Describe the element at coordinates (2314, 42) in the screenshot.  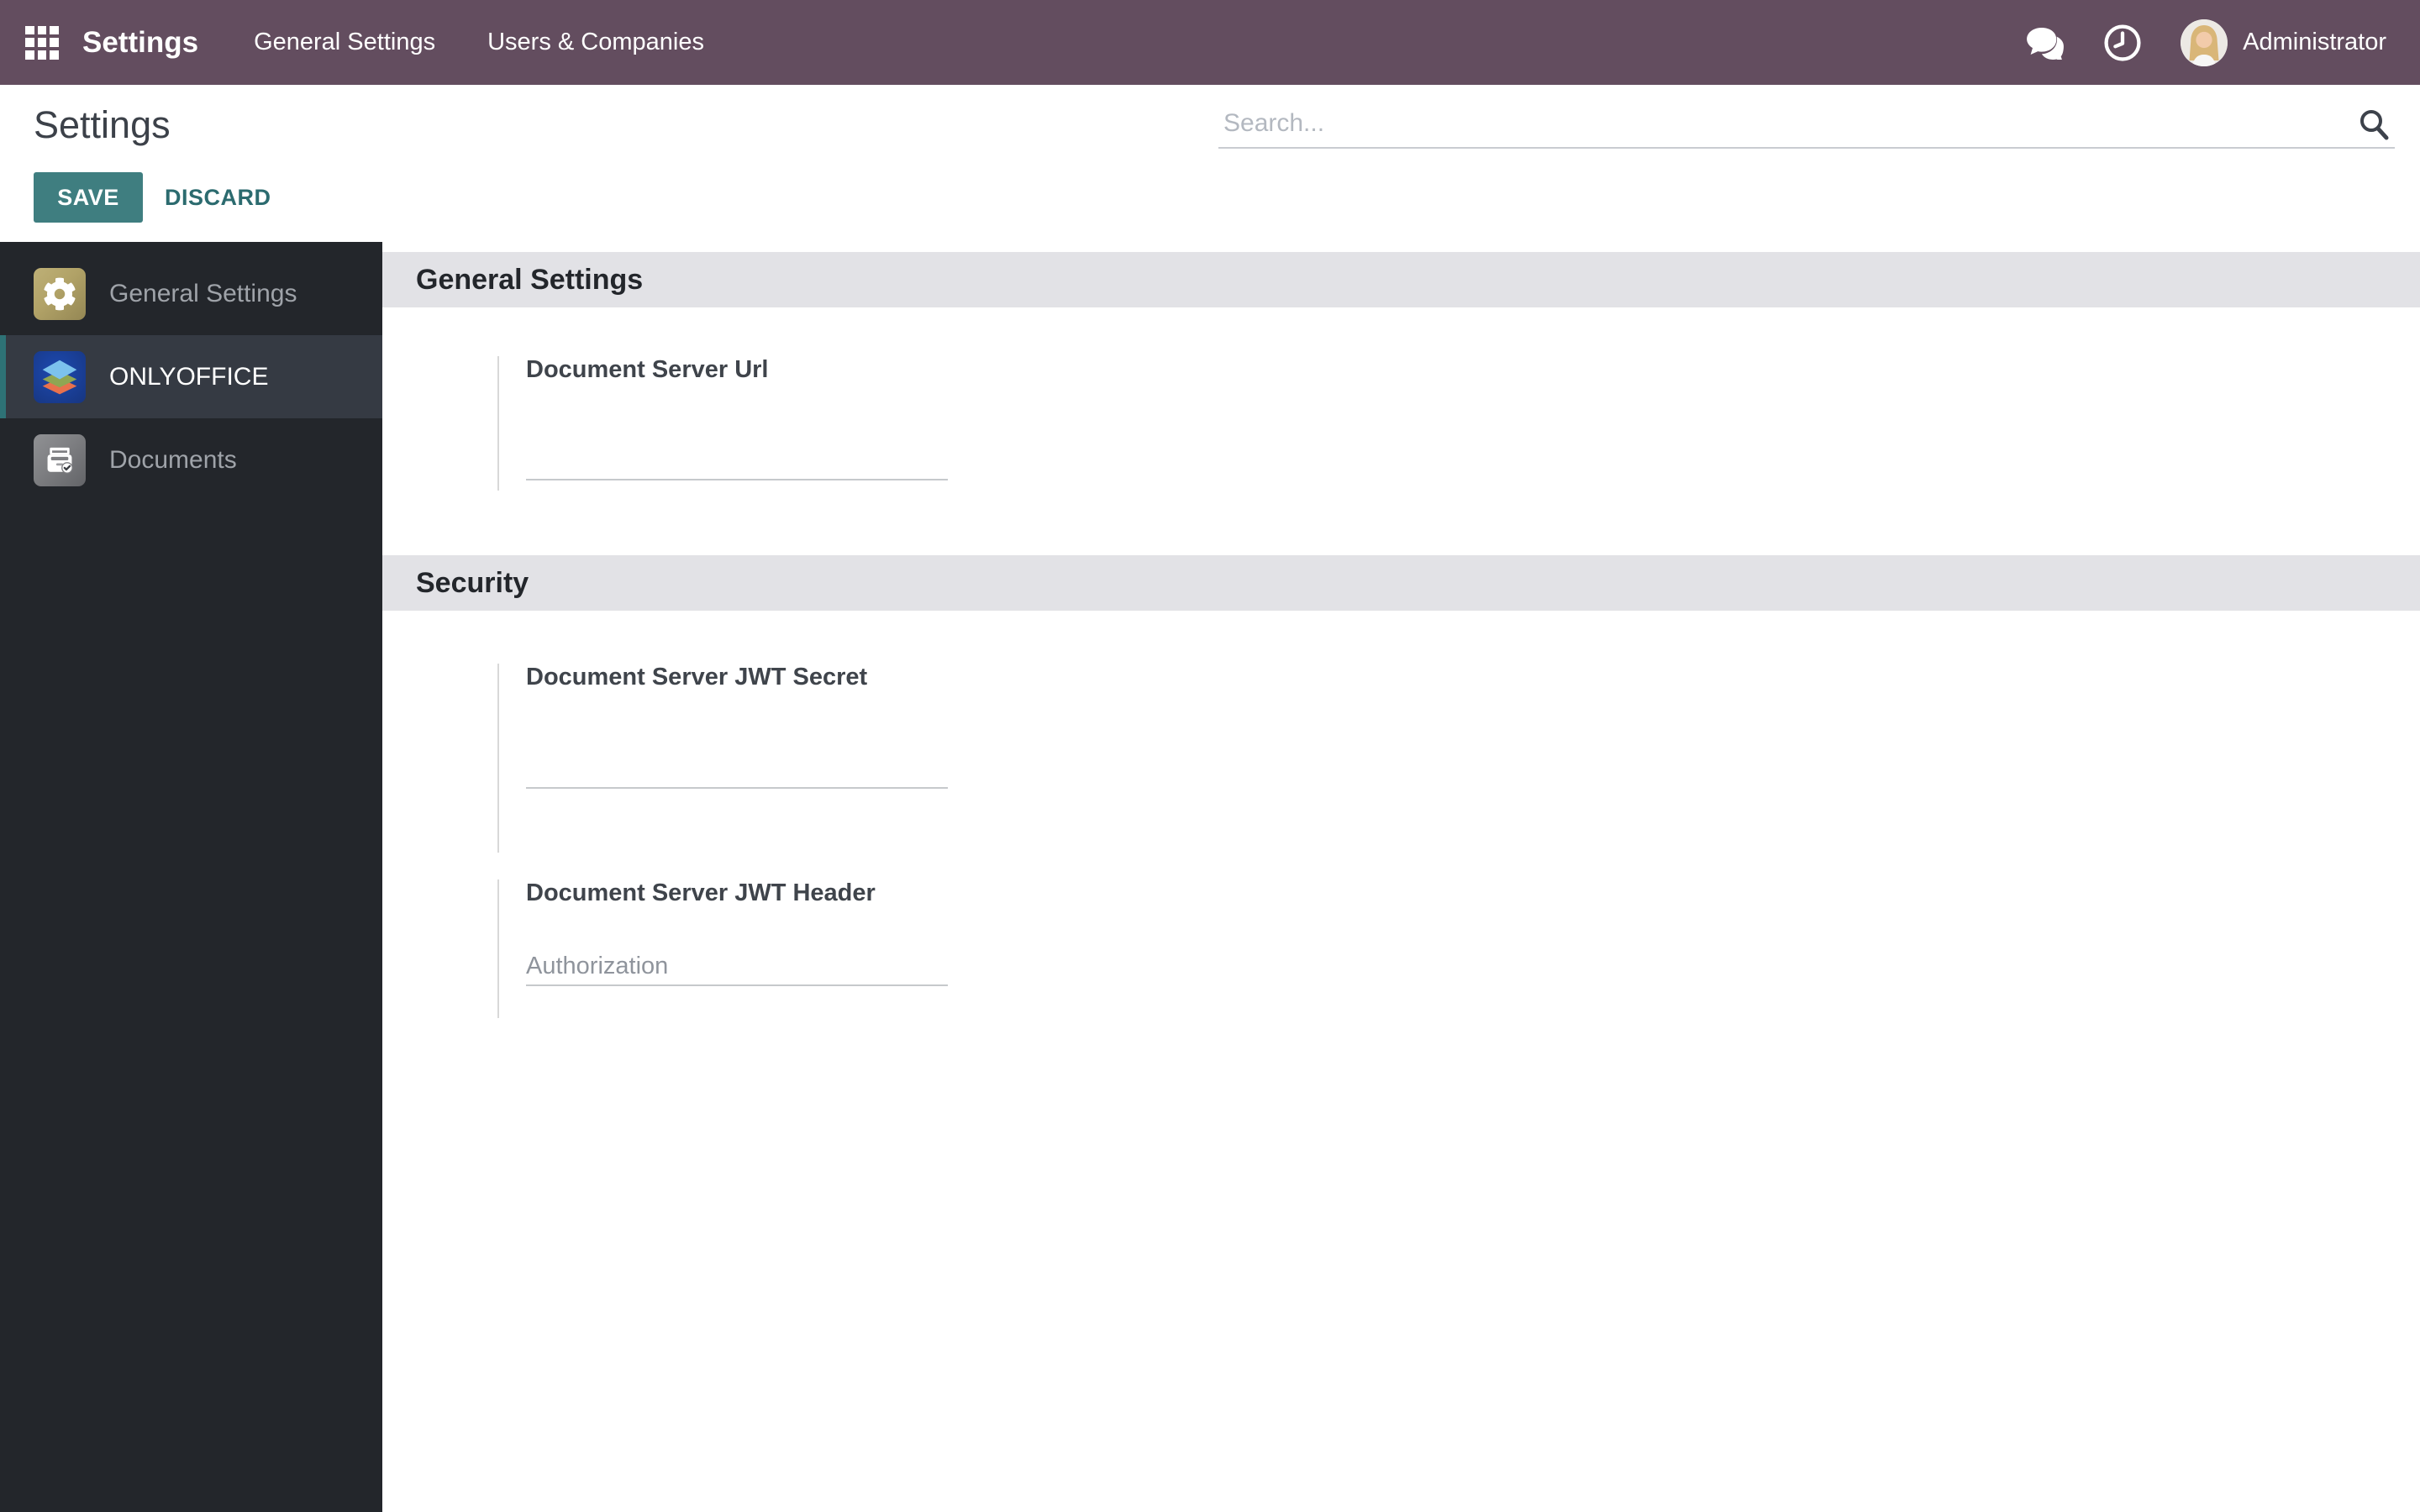
I see `user-name: Administrator` at that location.